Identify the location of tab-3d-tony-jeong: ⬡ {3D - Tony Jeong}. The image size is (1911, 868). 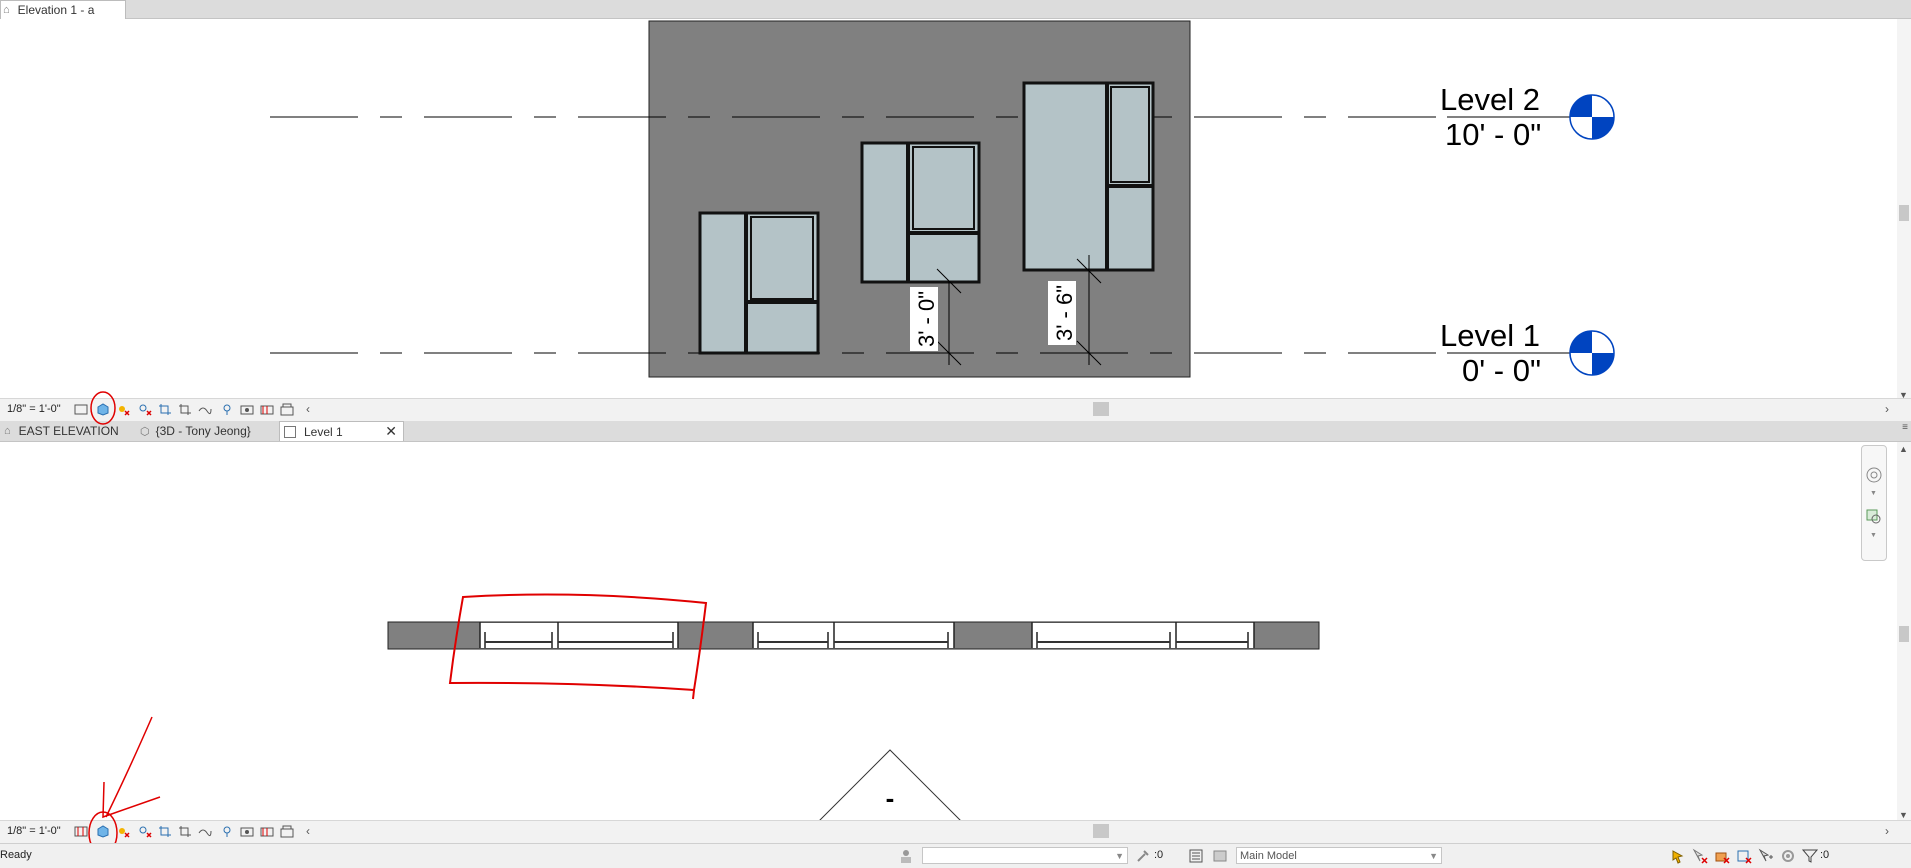
(210, 431).